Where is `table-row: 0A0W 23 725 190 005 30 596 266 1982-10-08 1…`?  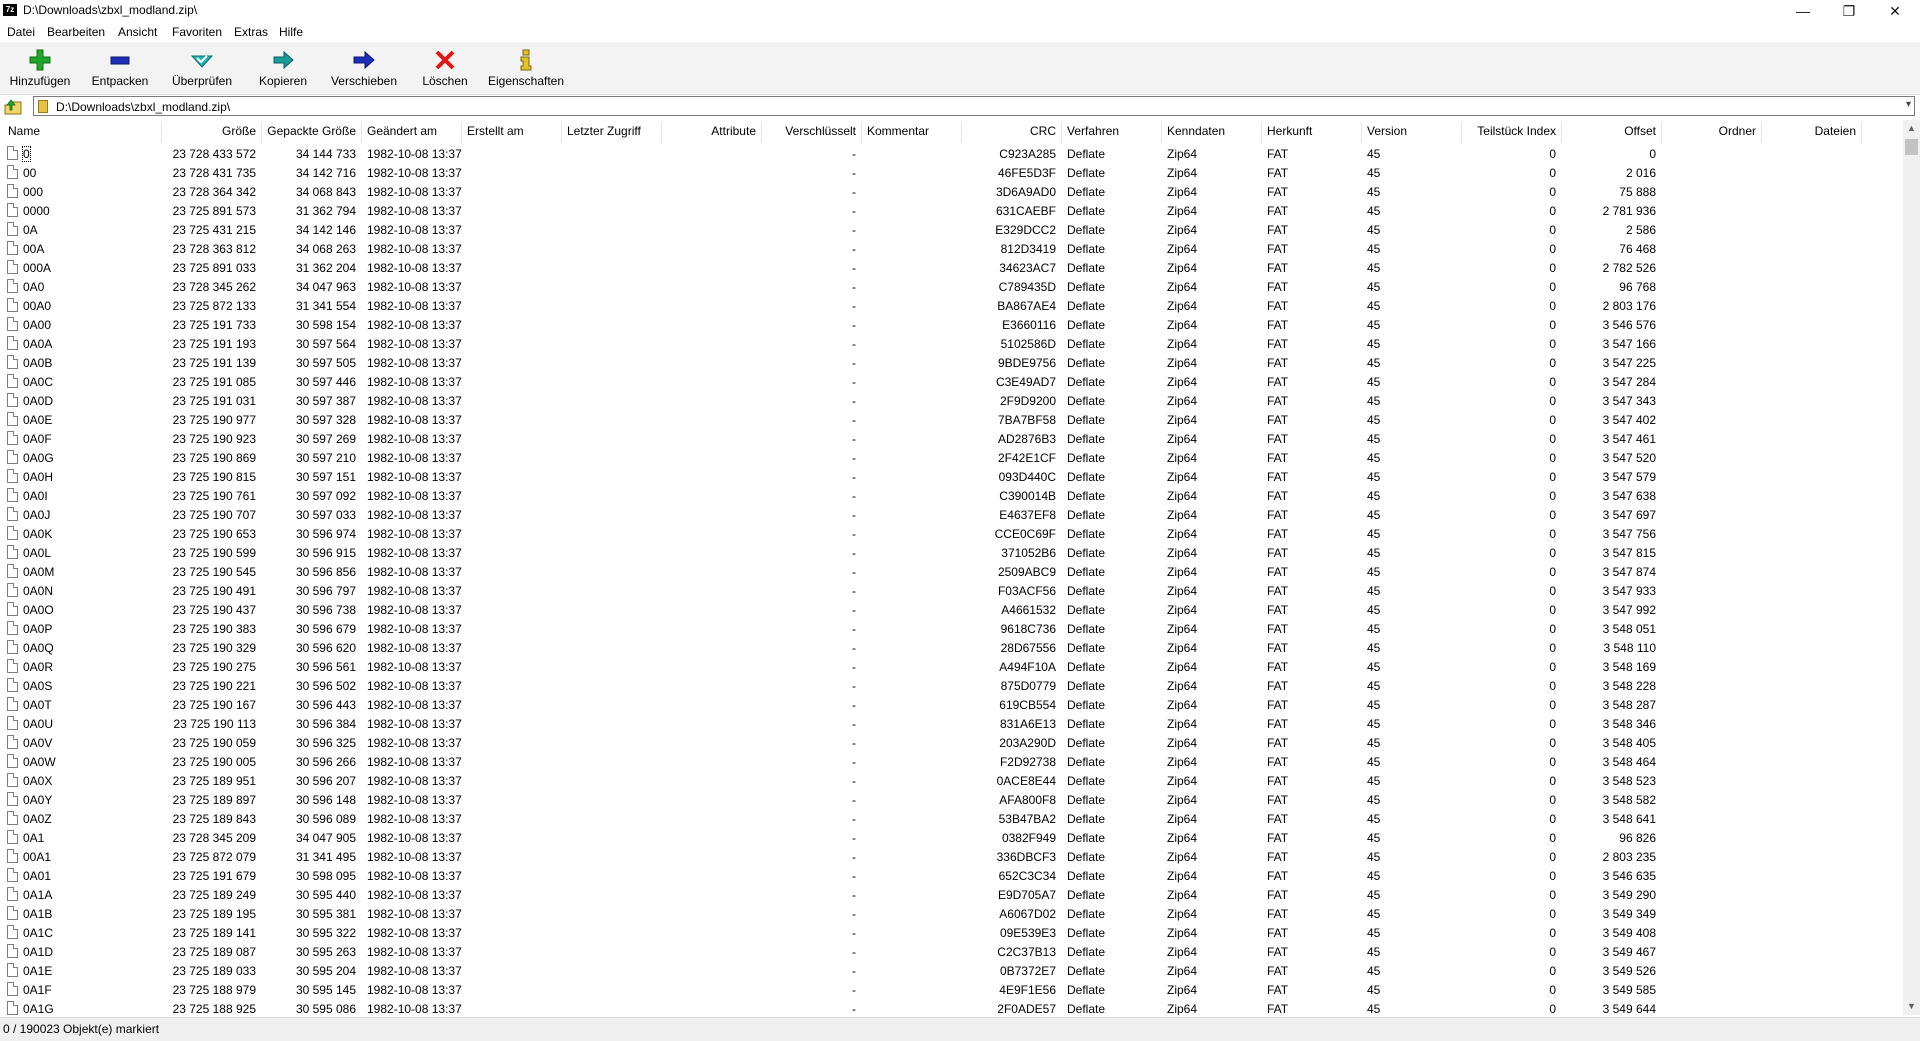 table-row: 0A0W 23 725 190 005 30 596 266 1982-10-08 1… is located at coordinates (952, 762).